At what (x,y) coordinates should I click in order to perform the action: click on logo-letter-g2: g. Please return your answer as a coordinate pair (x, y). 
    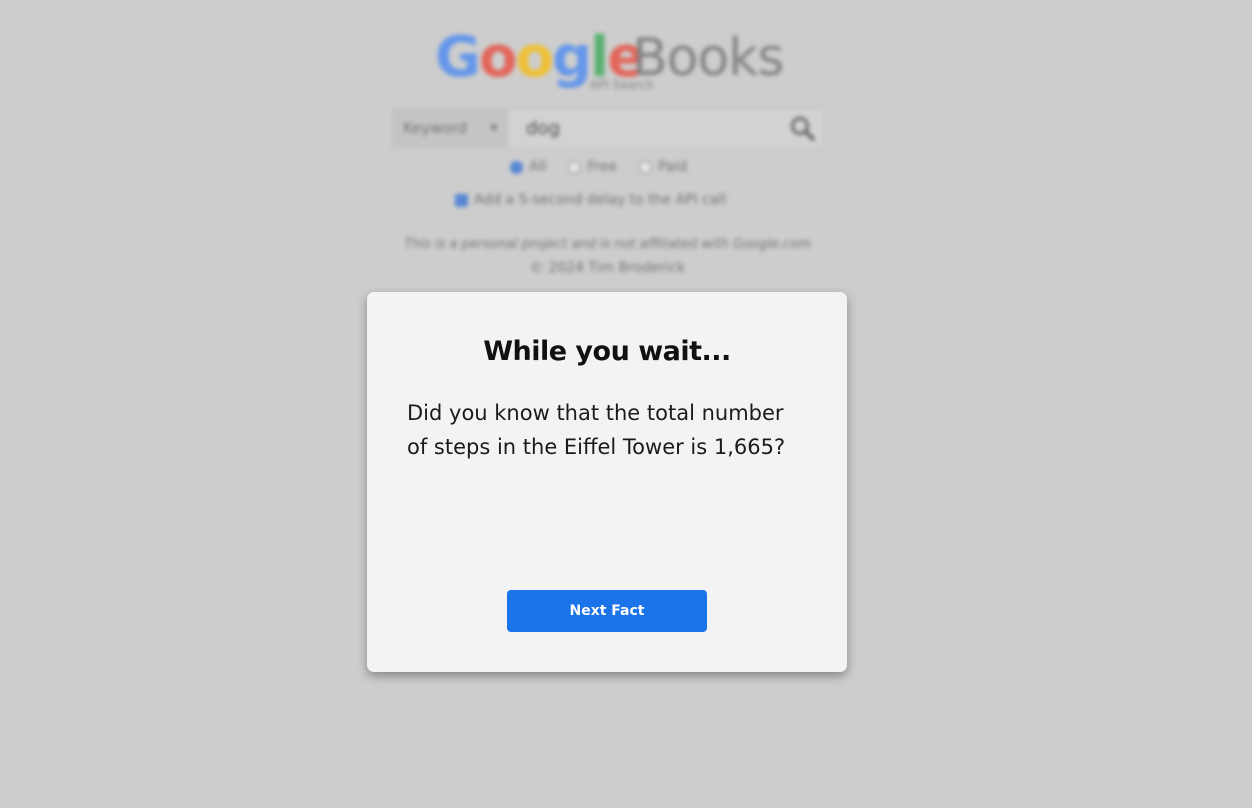
    Looking at the image, I should click on (571, 57).